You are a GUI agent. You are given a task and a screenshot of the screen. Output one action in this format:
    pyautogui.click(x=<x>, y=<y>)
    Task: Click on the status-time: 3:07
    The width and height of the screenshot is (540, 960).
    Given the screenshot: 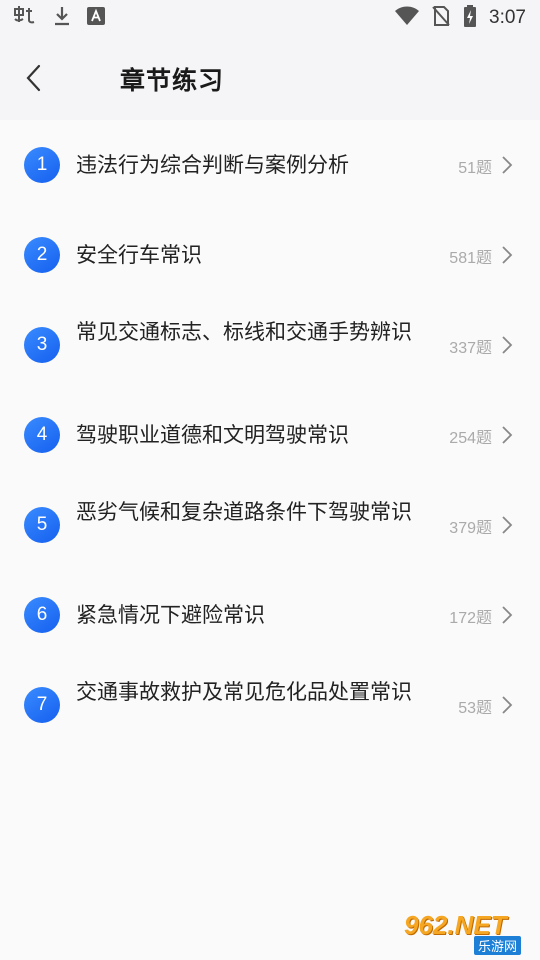 What is the action you would take?
    pyautogui.click(x=507, y=17)
    